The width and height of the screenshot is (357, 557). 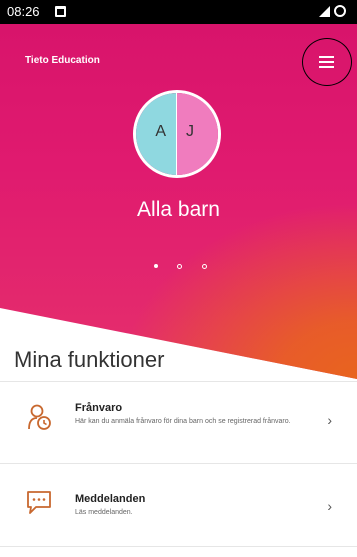 I want to click on function-item-meddelanden: Meddelanden Läs meddelanden. ›, so click(x=178, y=504).